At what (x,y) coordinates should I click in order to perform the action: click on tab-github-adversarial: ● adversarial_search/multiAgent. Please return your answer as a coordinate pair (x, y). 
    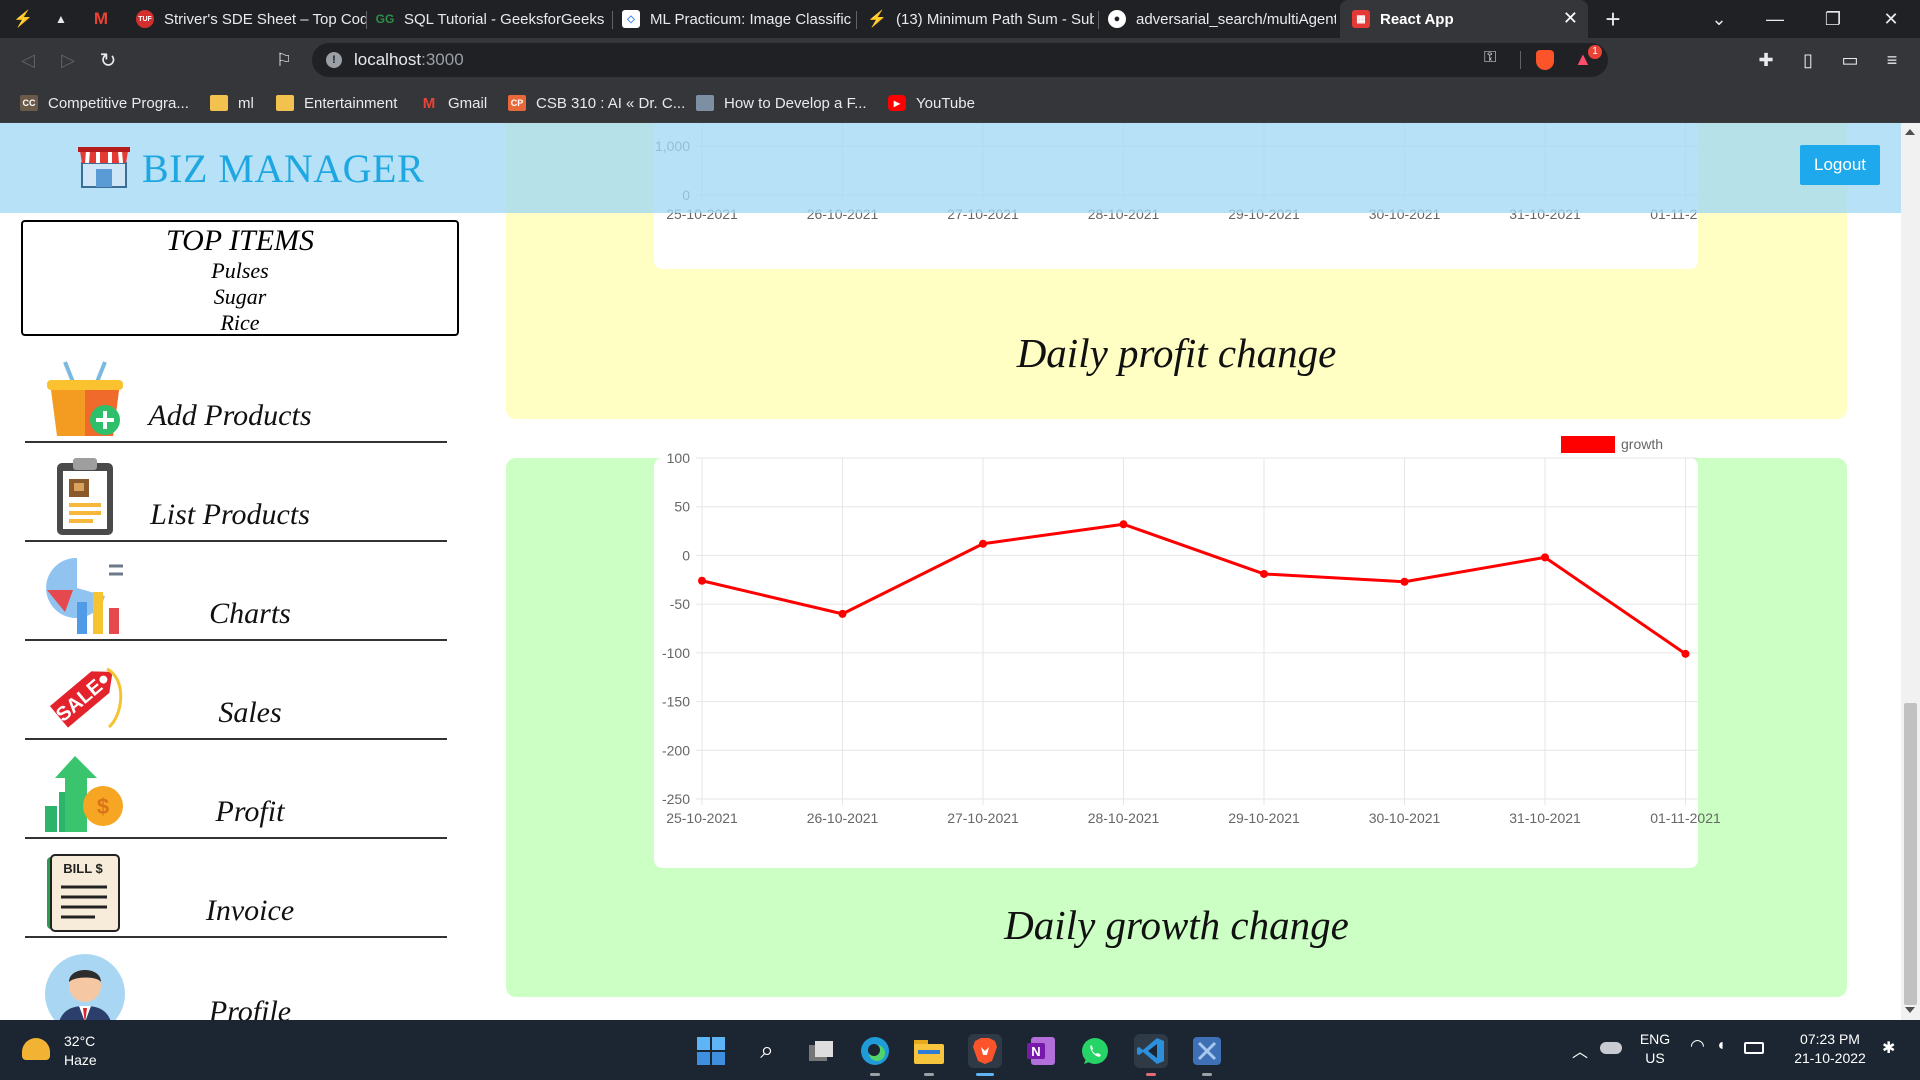
    Looking at the image, I should click on (1220, 19).